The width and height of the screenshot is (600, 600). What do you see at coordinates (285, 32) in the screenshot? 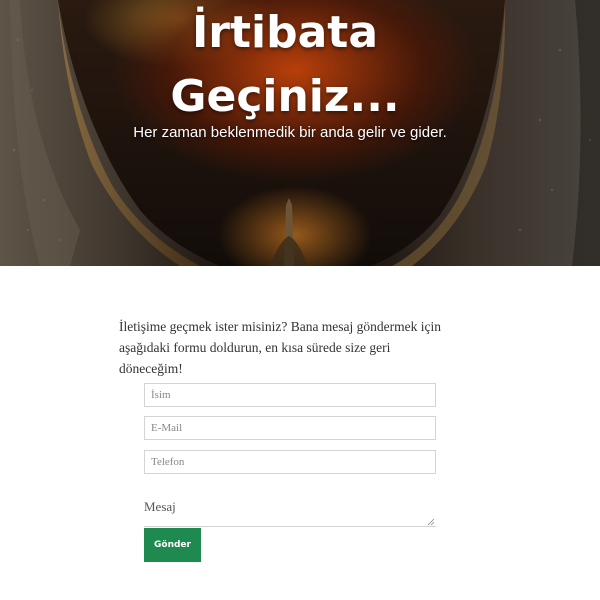
I see `hero-title-line1: İrtibata` at bounding box center [285, 32].